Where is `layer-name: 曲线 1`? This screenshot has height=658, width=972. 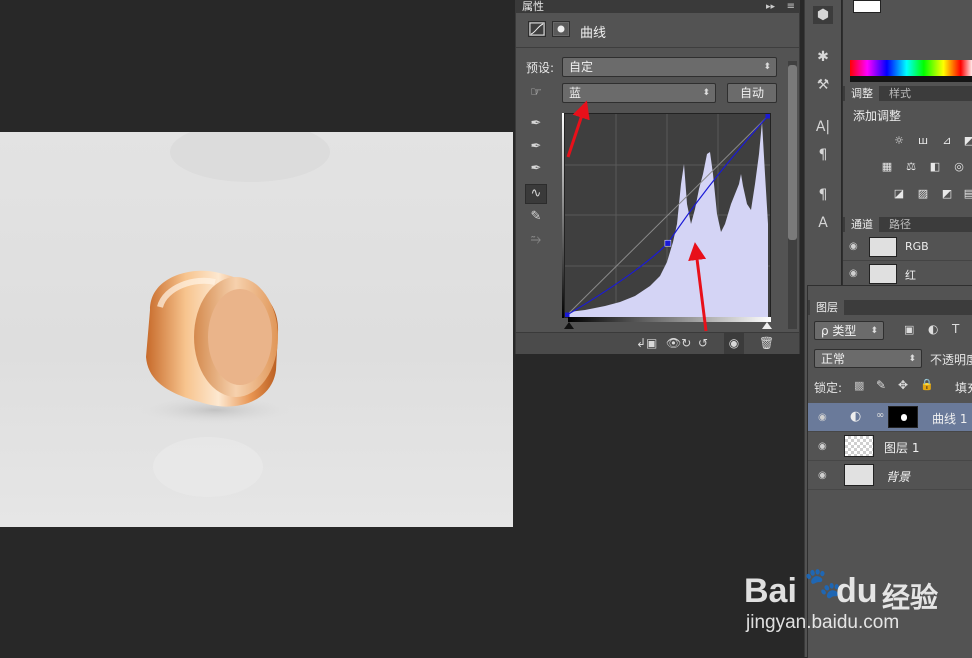
layer-name: 曲线 1 is located at coordinates (950, 419).